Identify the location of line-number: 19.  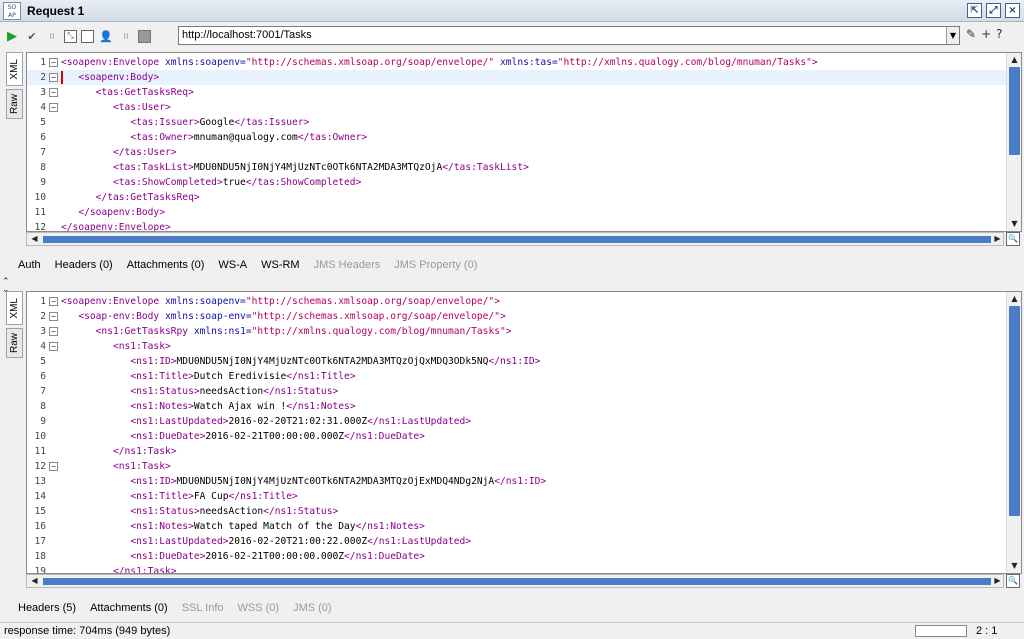
(40, 570).